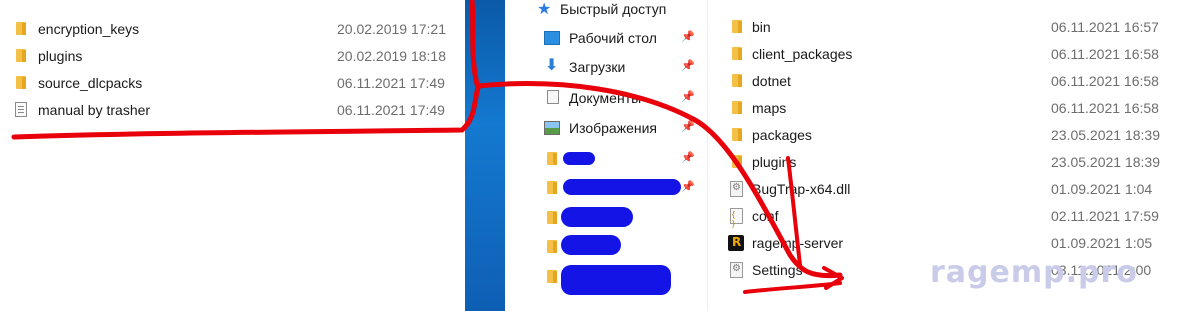 This screenshot has width=1179, height=311. I want to click on nav-item-quick-access: ★ Быстрый доступ, so click(606, 11).